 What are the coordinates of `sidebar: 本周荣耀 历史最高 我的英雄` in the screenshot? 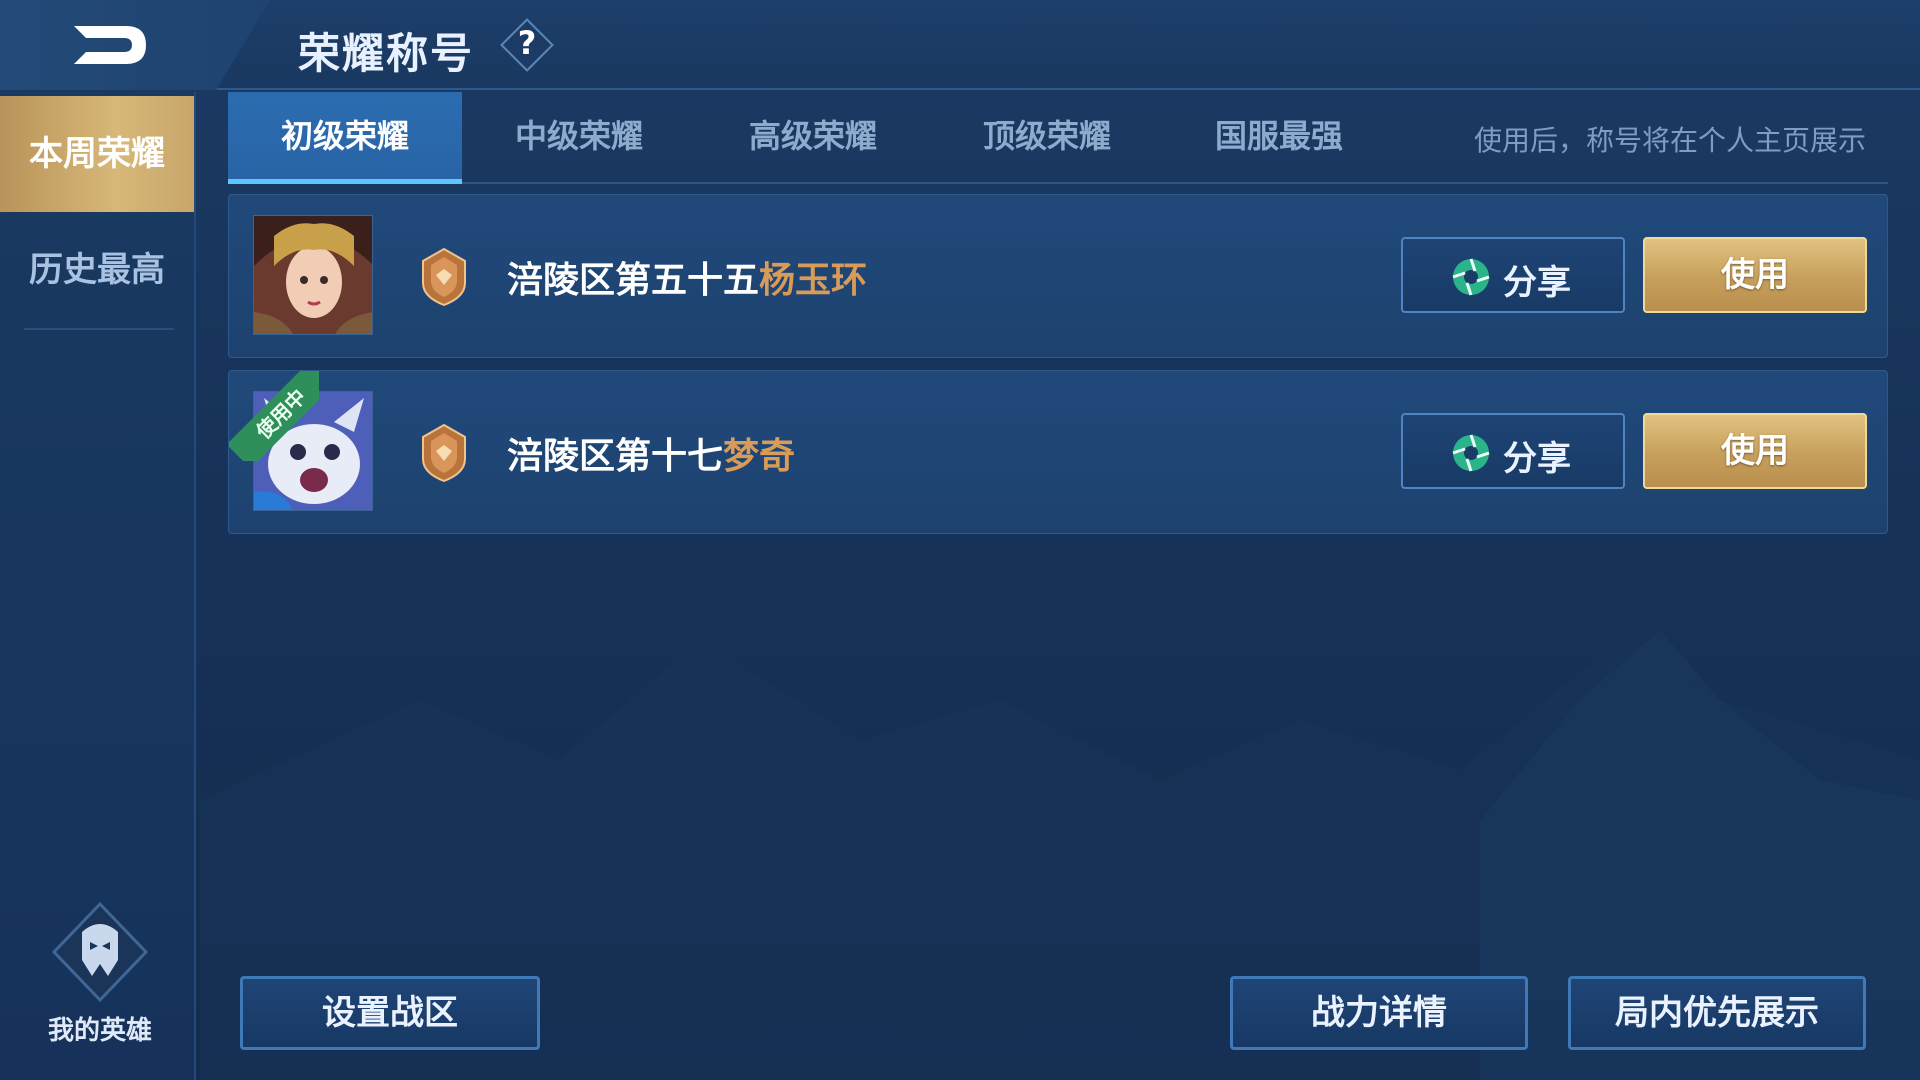 It's located at (98, 586).